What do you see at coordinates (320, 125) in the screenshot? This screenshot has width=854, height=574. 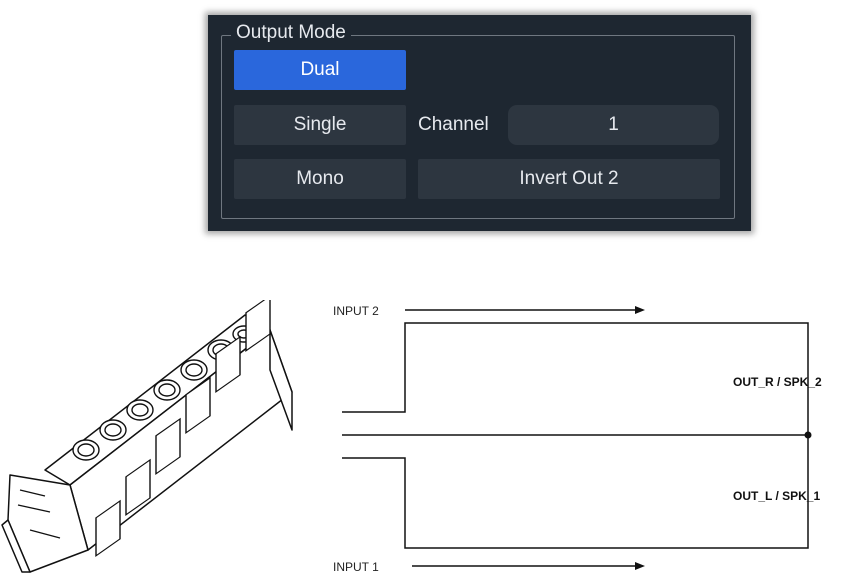 I see `single-mode-button: Single` at bounding box center [320, 125].